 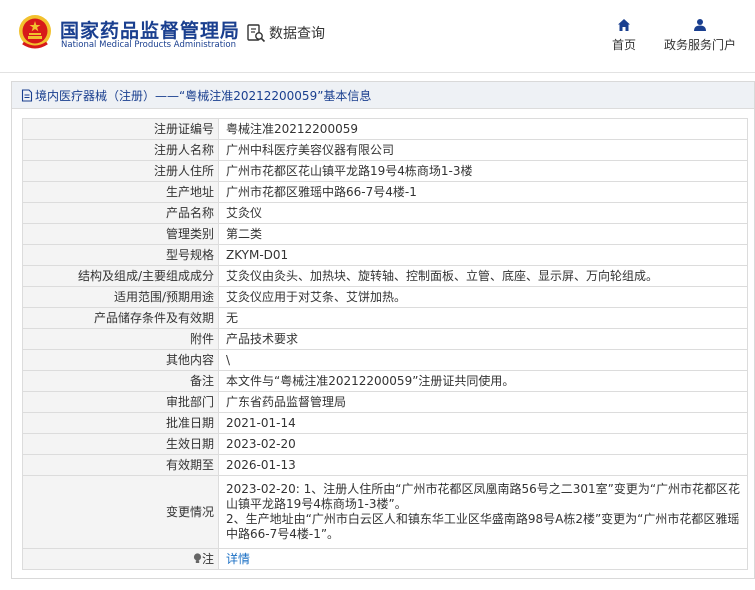 I want to click on change-history-label: 变更情况, so click(x=120, y=512).